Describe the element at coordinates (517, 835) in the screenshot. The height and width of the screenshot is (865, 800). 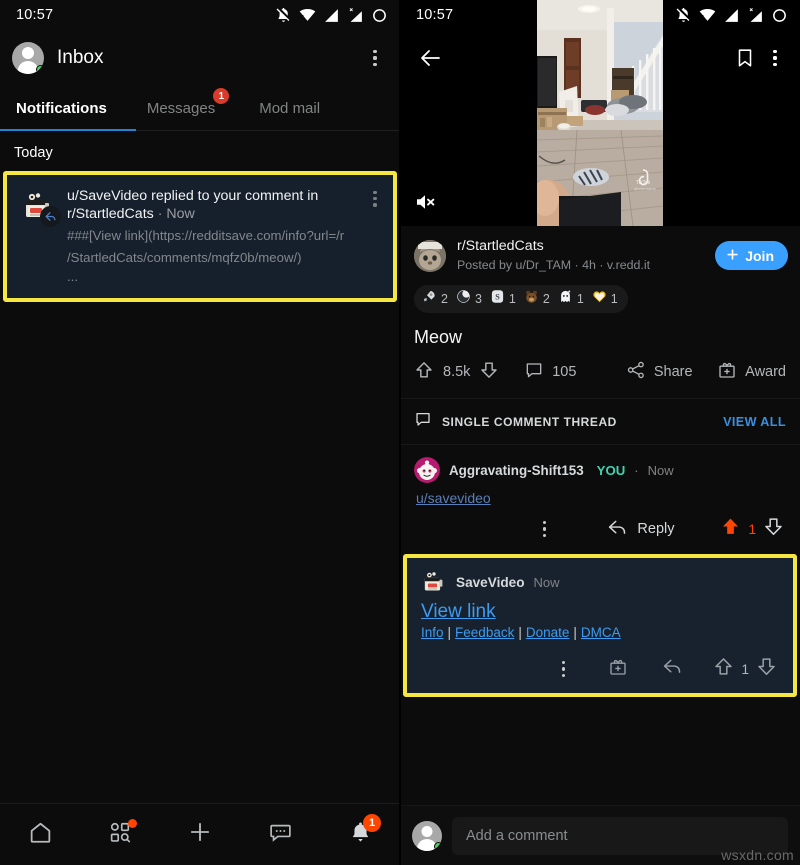
I see `add-comment-placeholder: Add a comment` at that location.